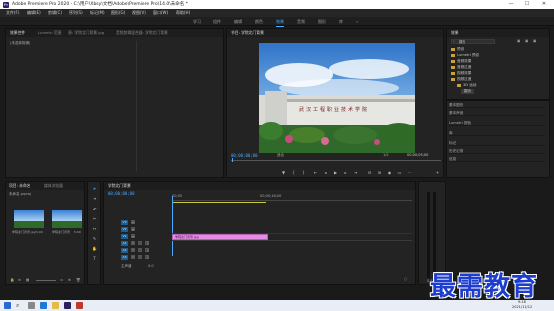  I want to click on ws-effects: 效果, so click(280, 22).